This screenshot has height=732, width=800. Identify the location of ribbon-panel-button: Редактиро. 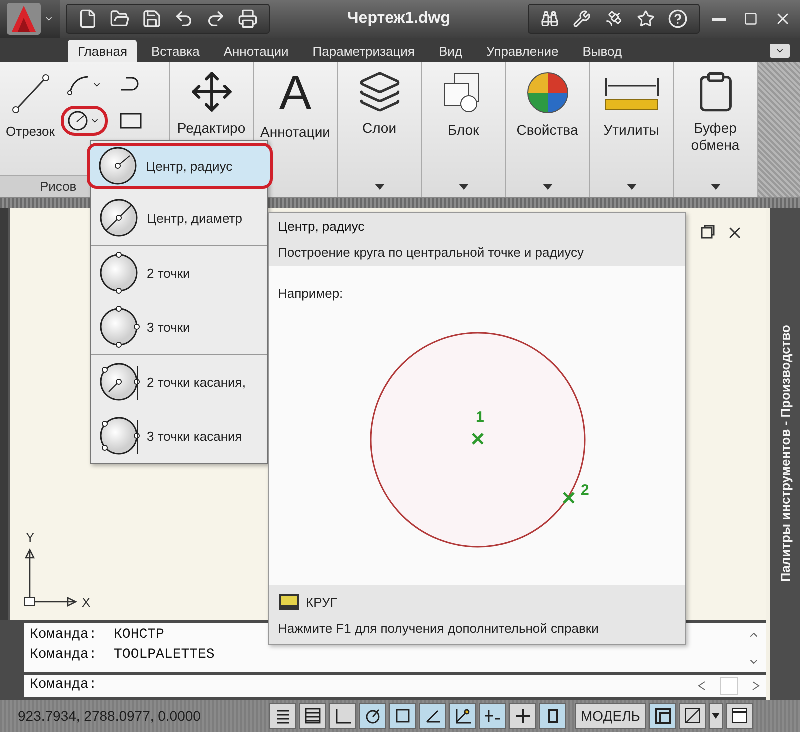
(211, 103).